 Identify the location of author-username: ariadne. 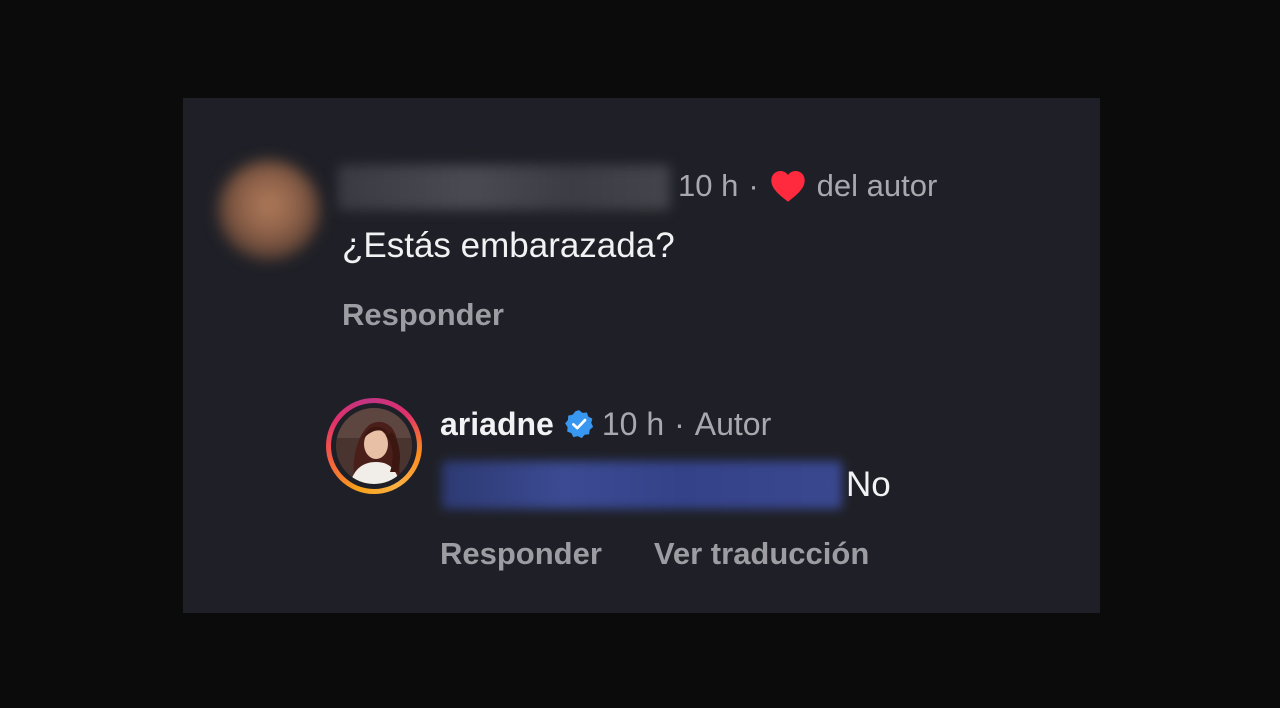
(497, 424).